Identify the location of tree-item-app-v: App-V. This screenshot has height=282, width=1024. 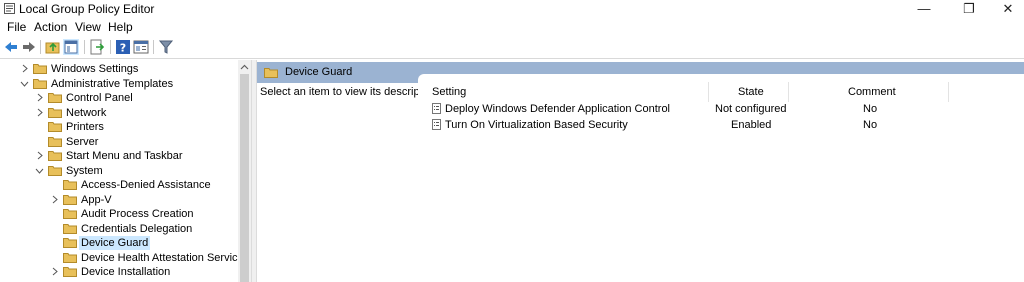
(119, 200).